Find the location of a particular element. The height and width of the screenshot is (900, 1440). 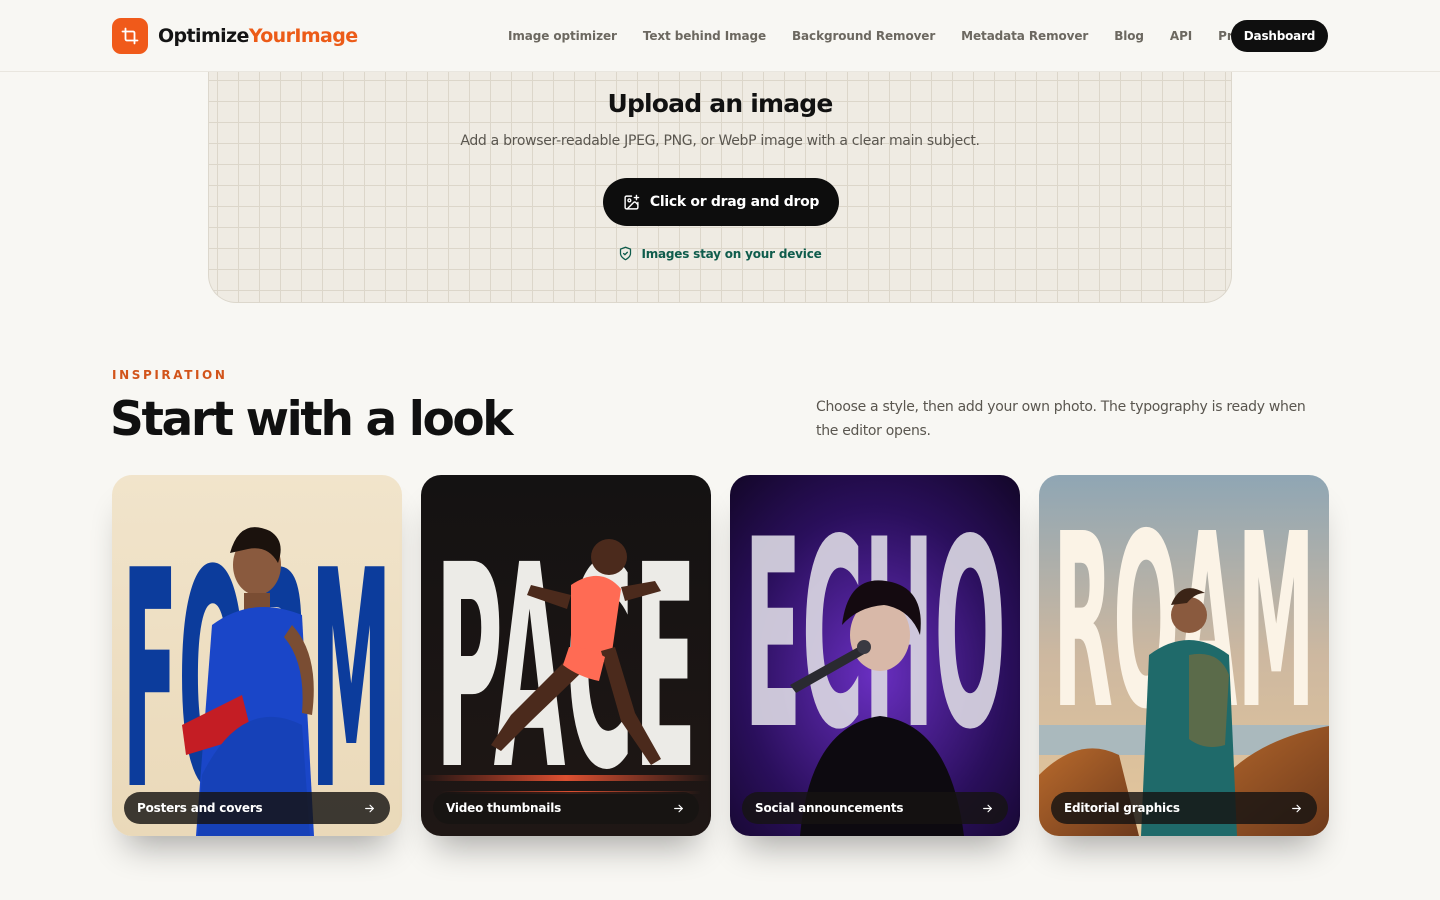

card-label-pill: Video thumbnails is located at coordinates (566, 808).